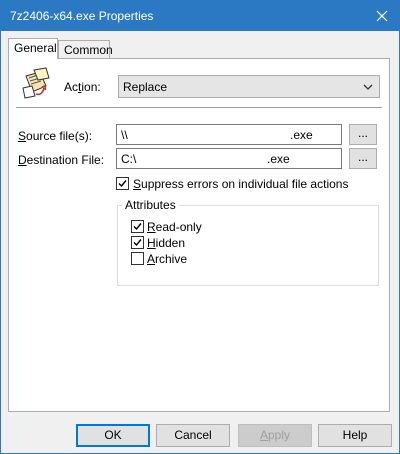  What do you see at coordinates (355, 435) in the screenshot?
I see `help-button: Help` at bounding box center [355, 435].